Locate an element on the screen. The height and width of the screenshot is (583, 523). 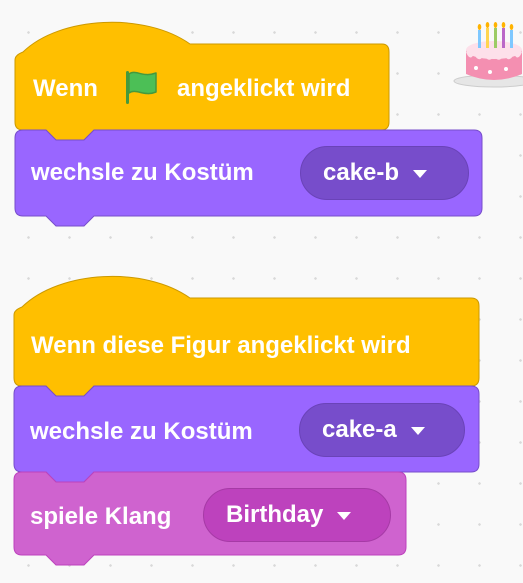
play-sound-label: spiele Klang is located at coordinates (101, 516).